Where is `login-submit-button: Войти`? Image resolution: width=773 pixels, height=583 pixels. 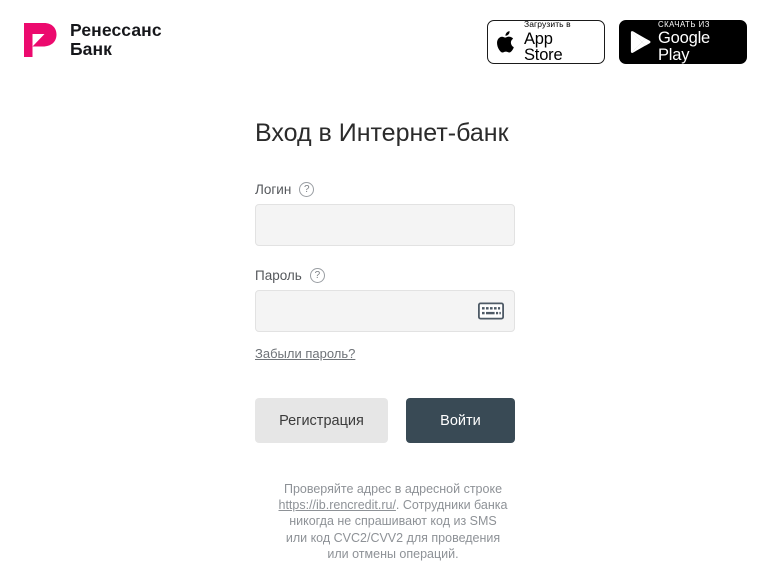
login-submit-button: Войти is located at coordinates (460, 420).